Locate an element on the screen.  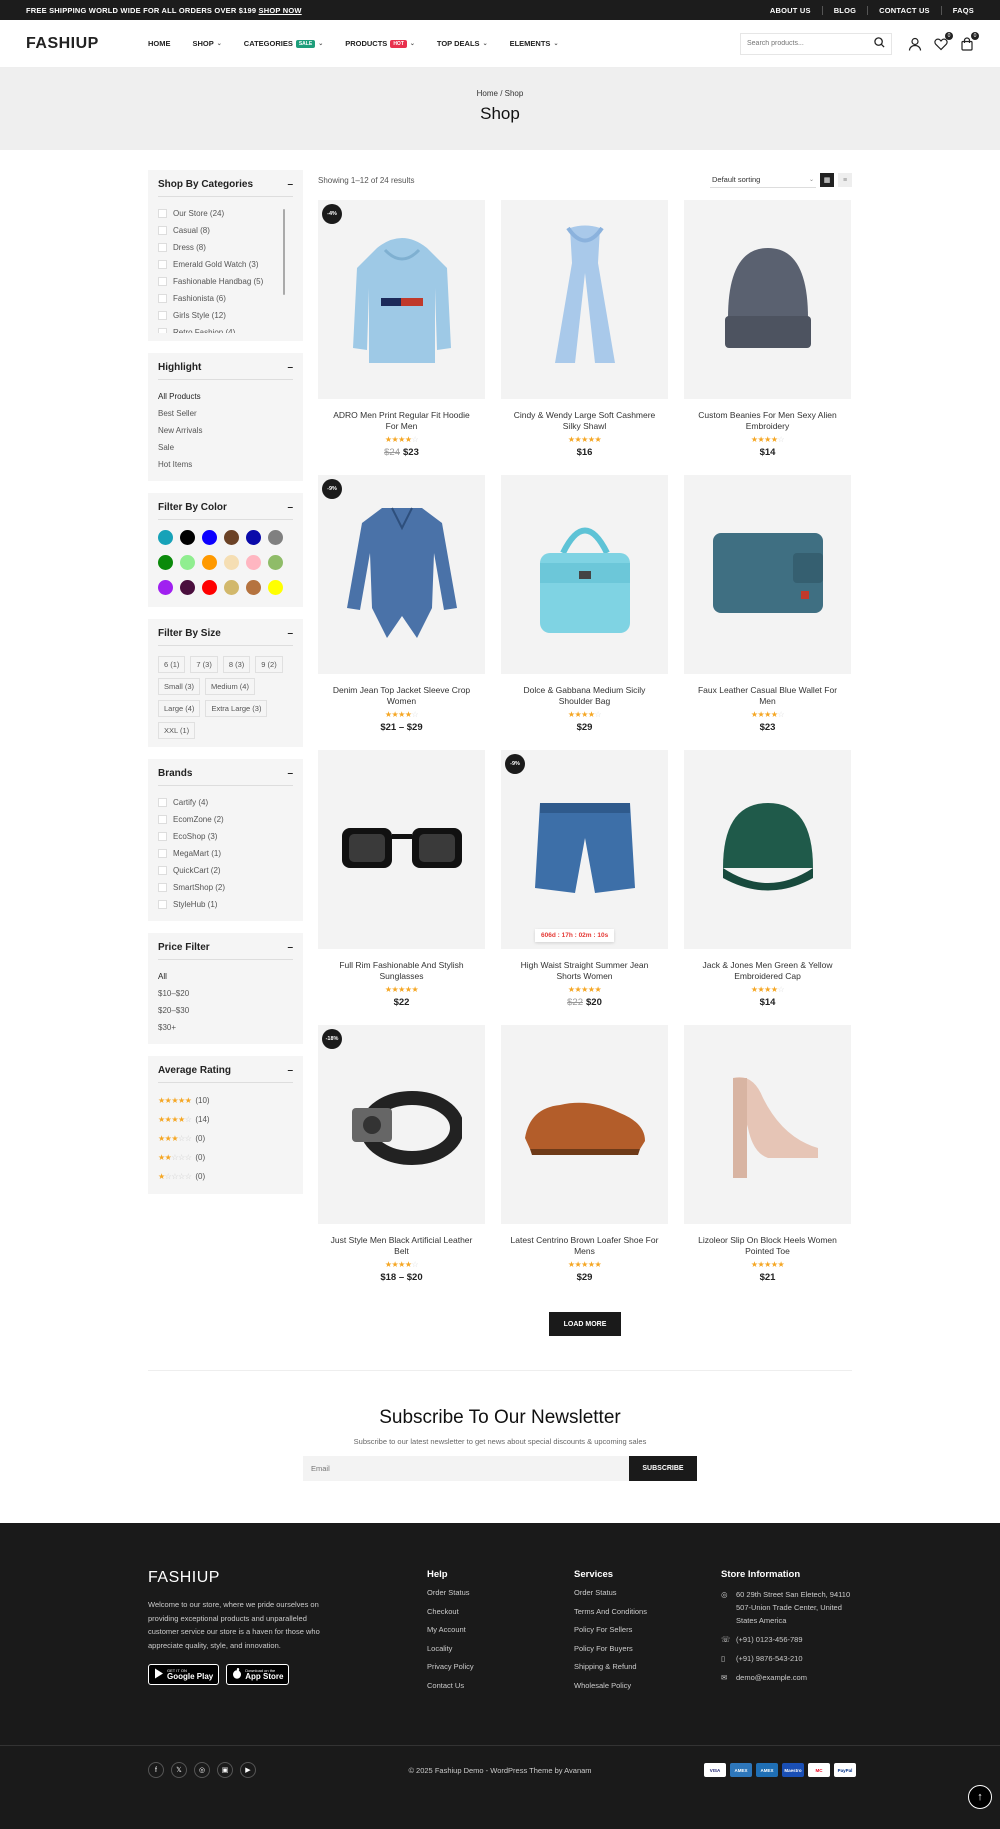
help-link-privacy-policy: Privacy Policy is located at coordinates (500, 1671).